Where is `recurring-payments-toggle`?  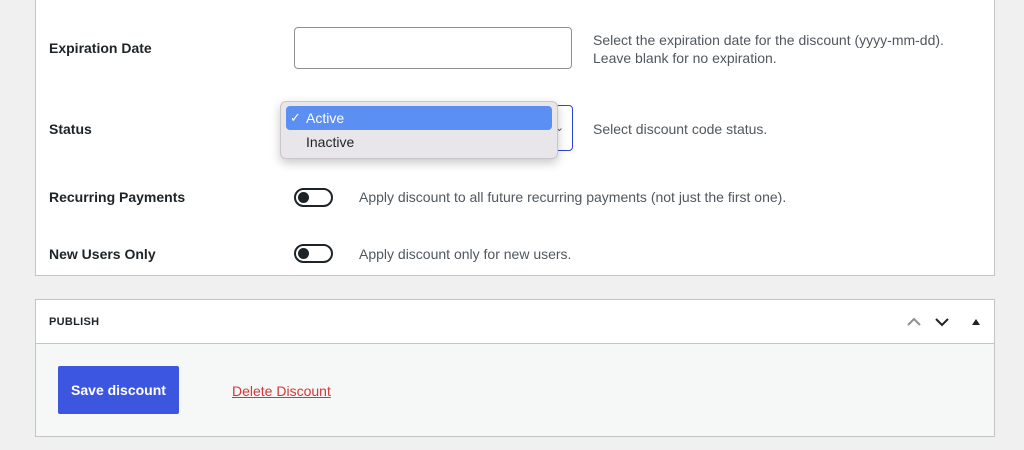
recurring-payments-toggle is located at coordinates (313, 197).